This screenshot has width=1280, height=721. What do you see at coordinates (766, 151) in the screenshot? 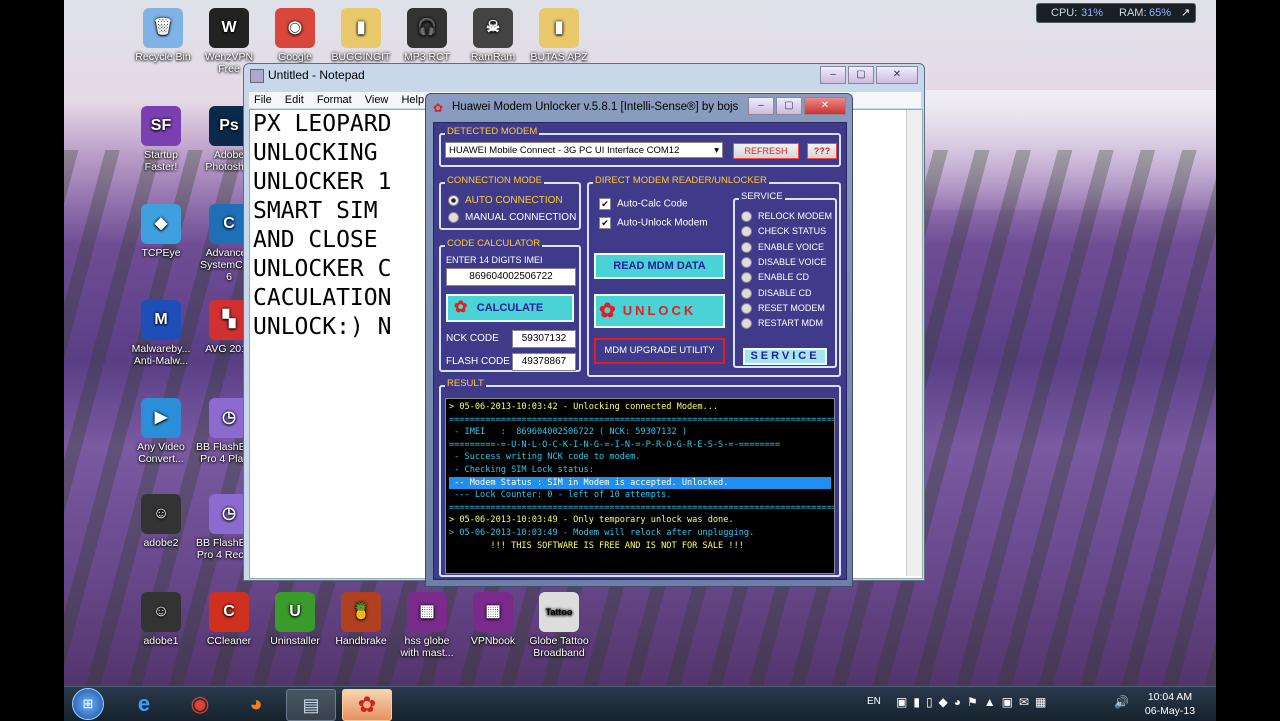
I see `refresh-button: REFRESH` at bounding box center [766, 151].